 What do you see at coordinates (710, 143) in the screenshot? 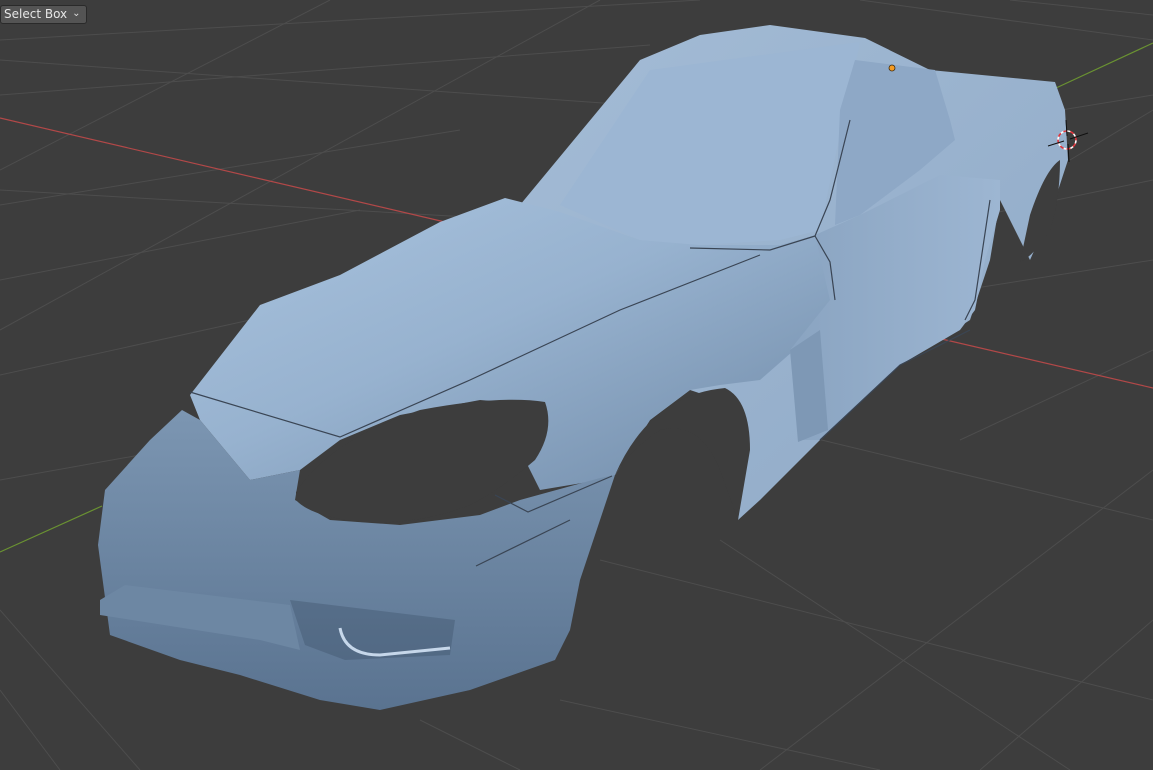
I see `car-windshield` at bounding box center [710, 143].